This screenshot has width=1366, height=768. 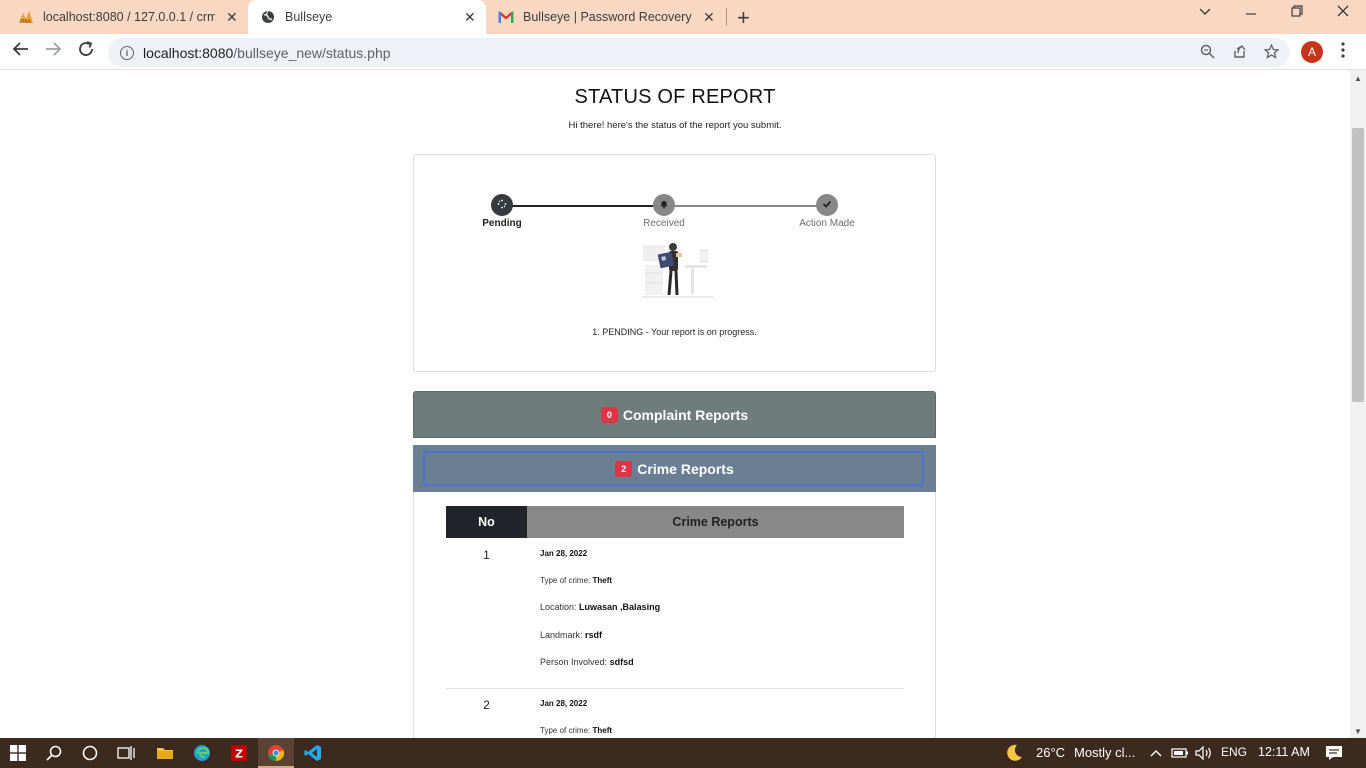 I want to click on close-window-icon, so click(x=1343, y=13).